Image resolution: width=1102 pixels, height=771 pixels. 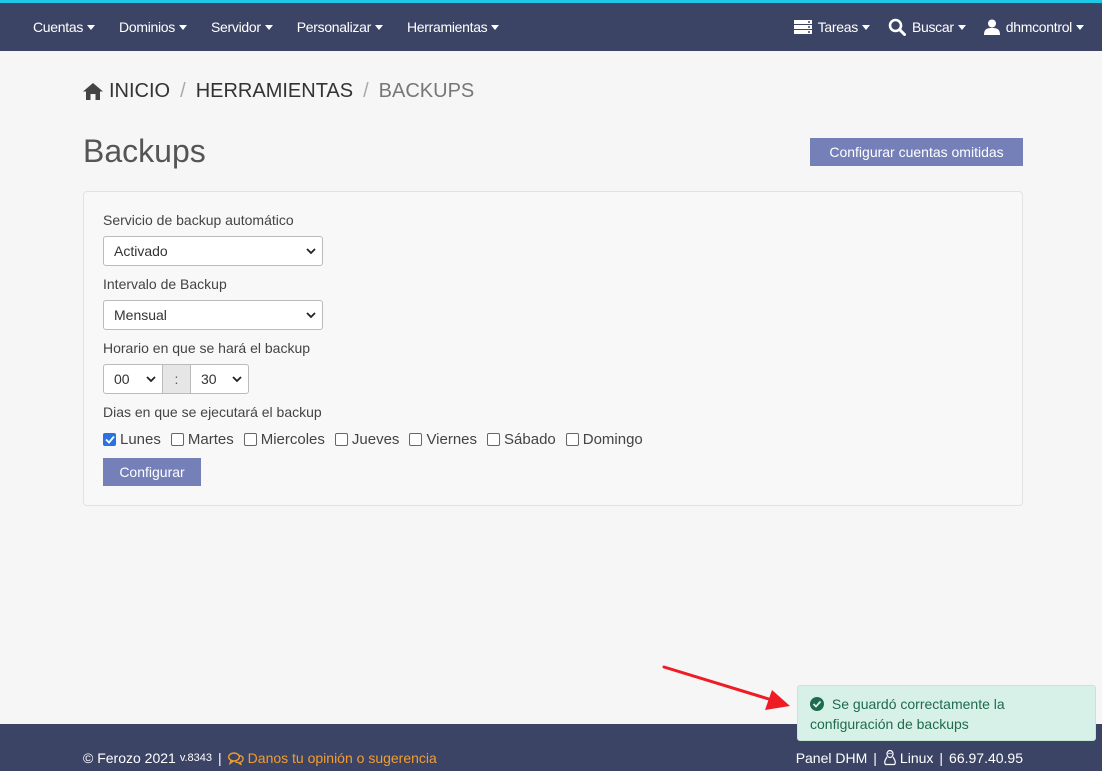 I want to click on nav-user: dhmcontrol, so click(x=1033, y=27).